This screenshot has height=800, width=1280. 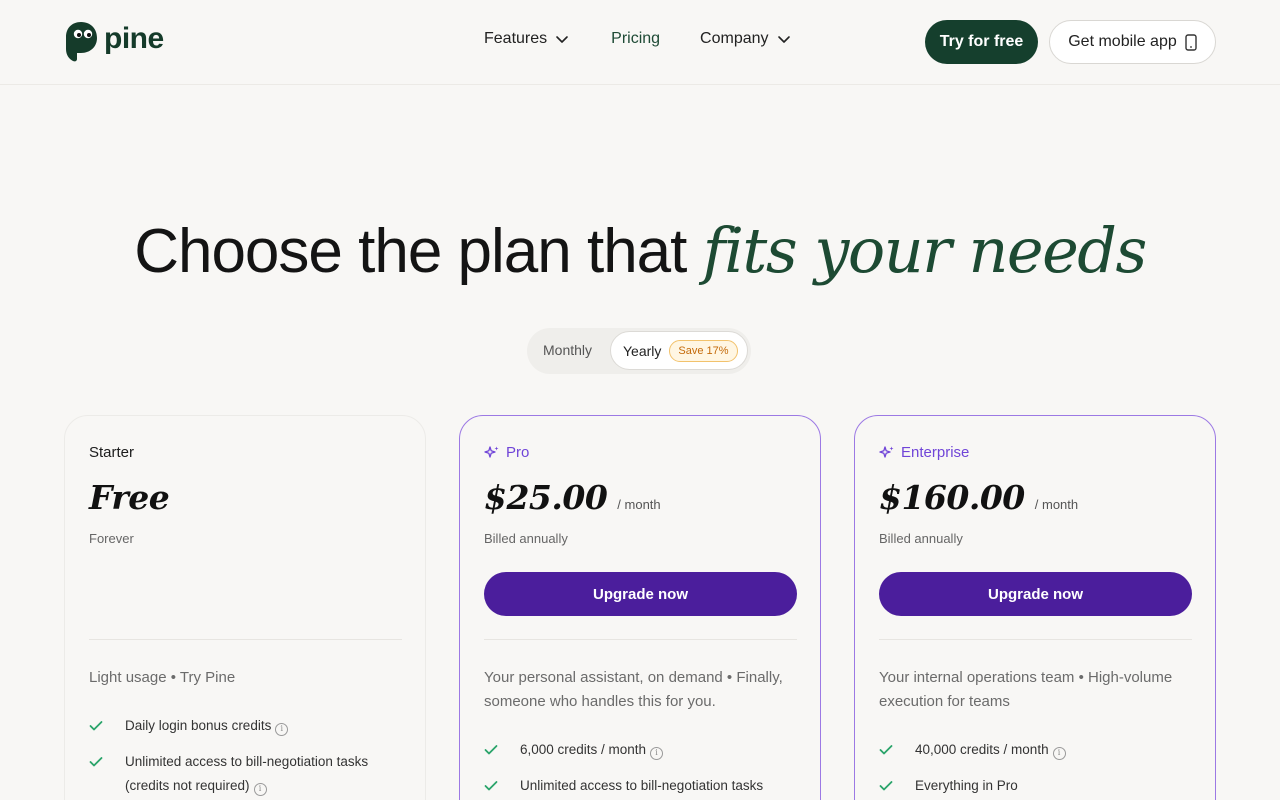 What do you see at coordinates (952, 497) in the screenshot?
I see `plan-price: $160.00` at bounding box center [952, 497].